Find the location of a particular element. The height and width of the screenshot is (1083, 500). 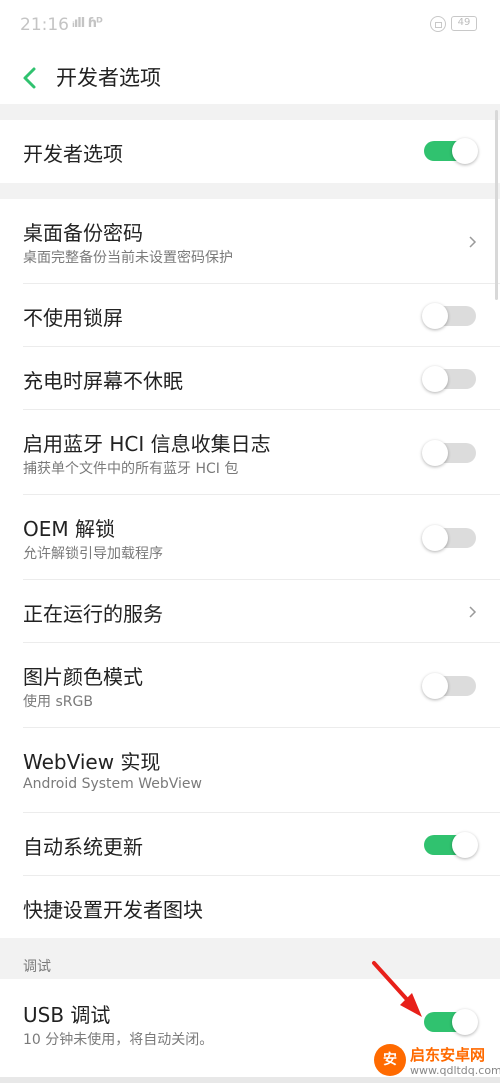

page-title: 开发者选项 is located at coordinates (108, 78).